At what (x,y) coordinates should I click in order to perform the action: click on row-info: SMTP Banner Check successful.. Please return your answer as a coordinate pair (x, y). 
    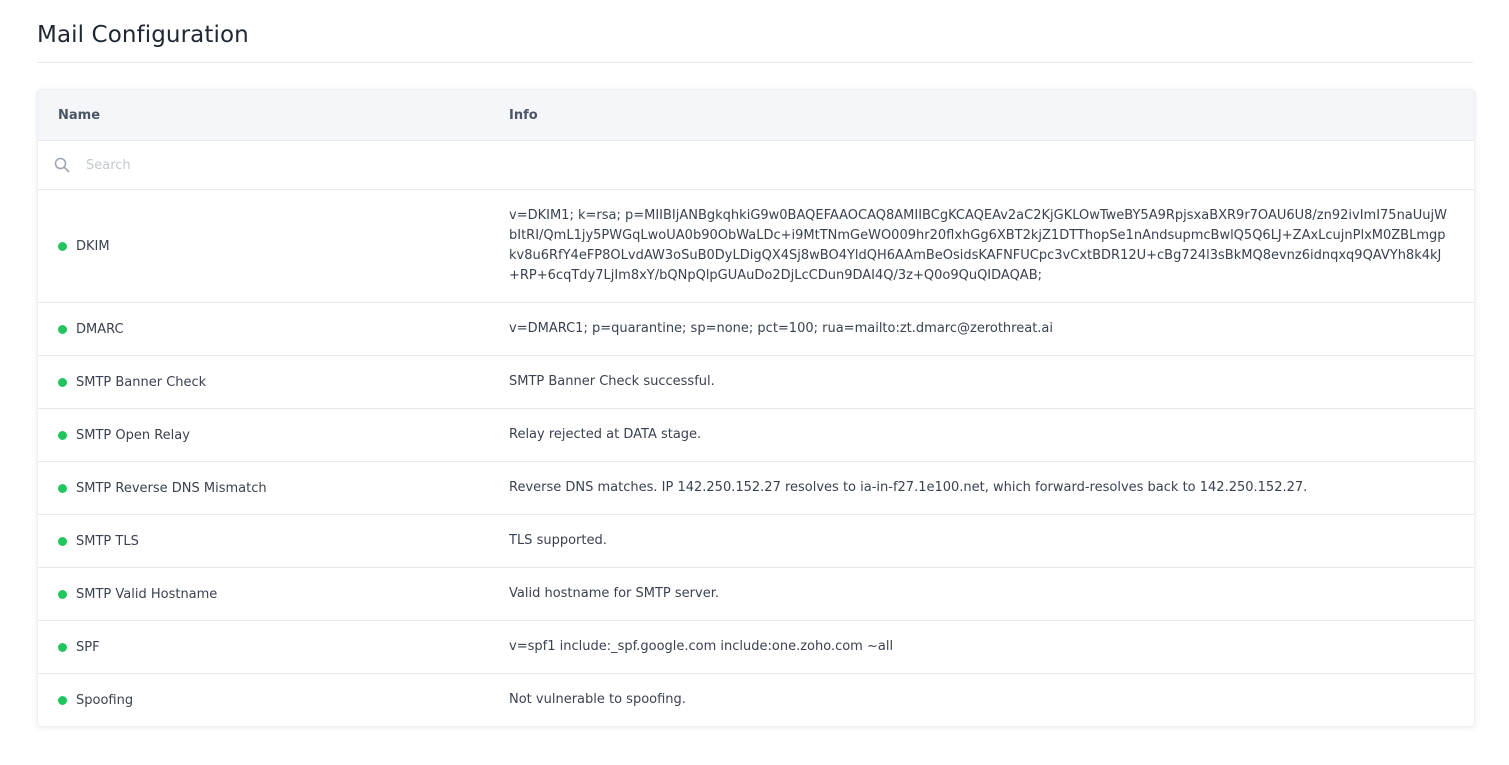
    Looking at the image, I should click on (612, 381).